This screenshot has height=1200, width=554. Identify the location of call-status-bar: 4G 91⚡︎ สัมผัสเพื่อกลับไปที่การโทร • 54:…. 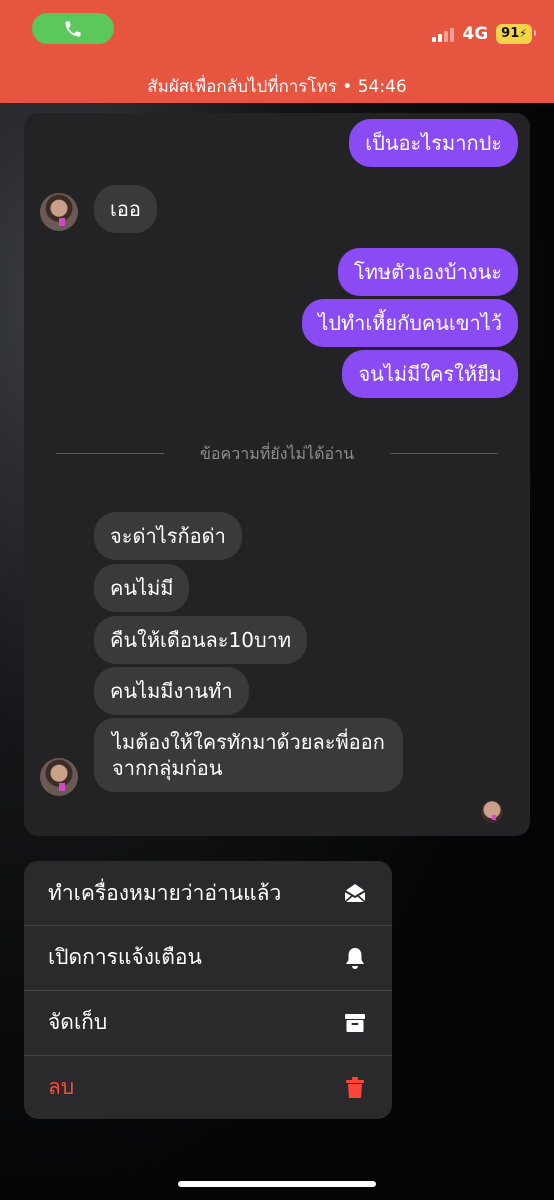
(277, 51).